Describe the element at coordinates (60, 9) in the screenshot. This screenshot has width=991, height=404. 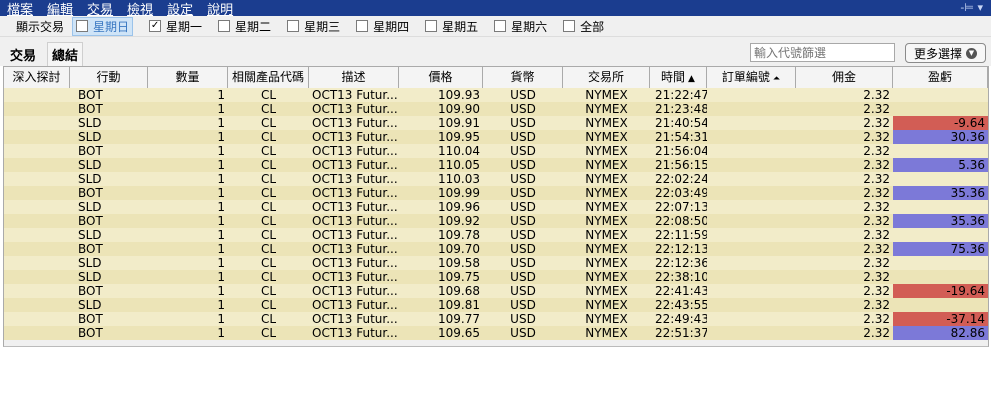
I see `menu-edit: 編輯` at that location.